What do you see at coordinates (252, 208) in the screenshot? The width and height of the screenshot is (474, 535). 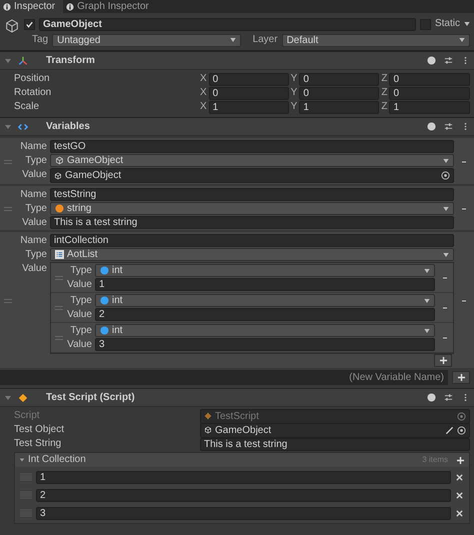 I see `type-dropdown: string` at bounding box center [252, 208].